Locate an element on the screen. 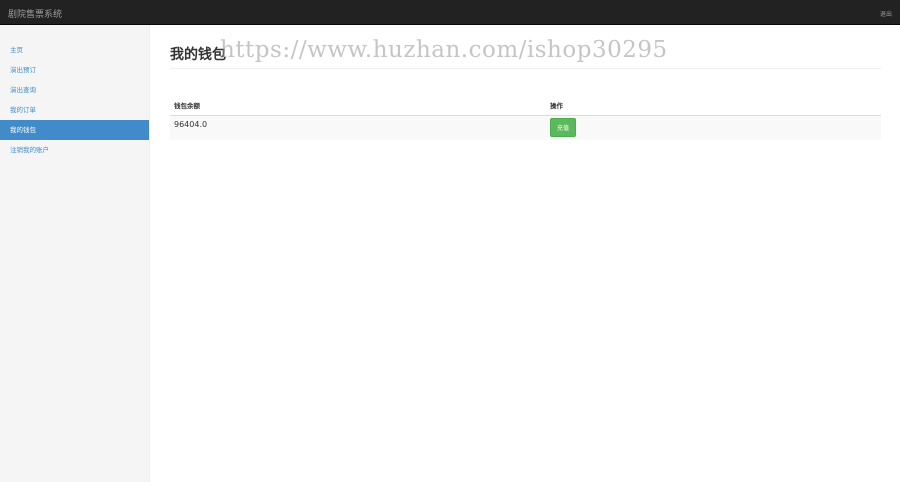 The width and height of the screenshot is (900, 482). top-navbar: 剧院售票系统 退出 is located at coordinates (450, 12).